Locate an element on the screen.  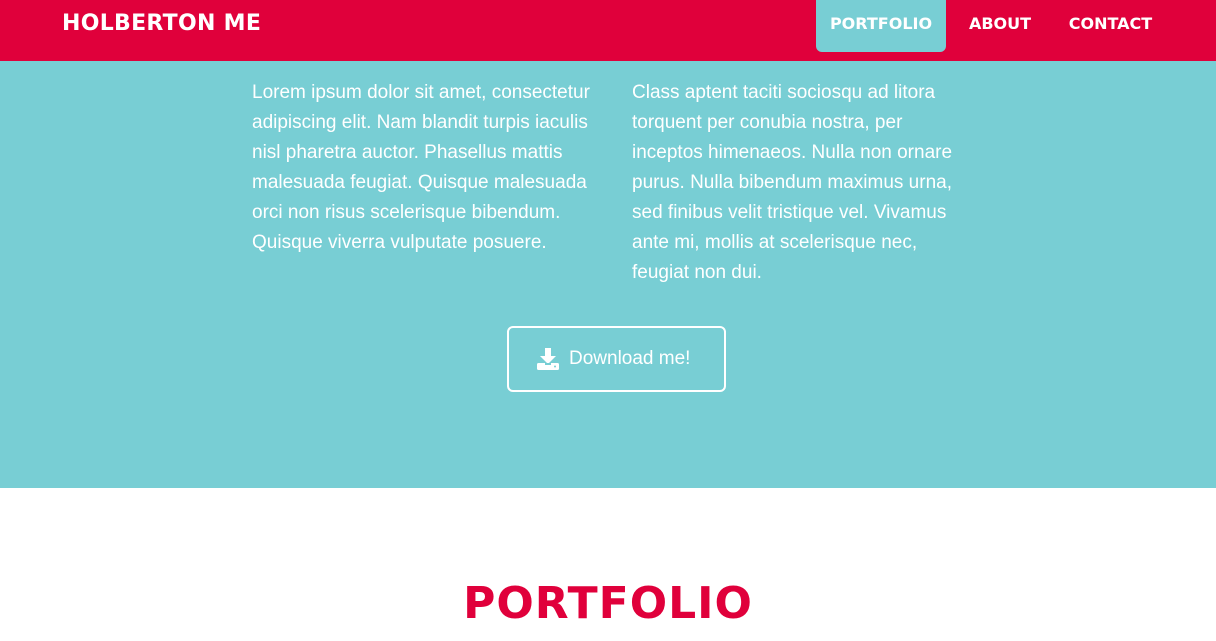
nav-item-about: ABOUT is located at coordinates (1000, 26).